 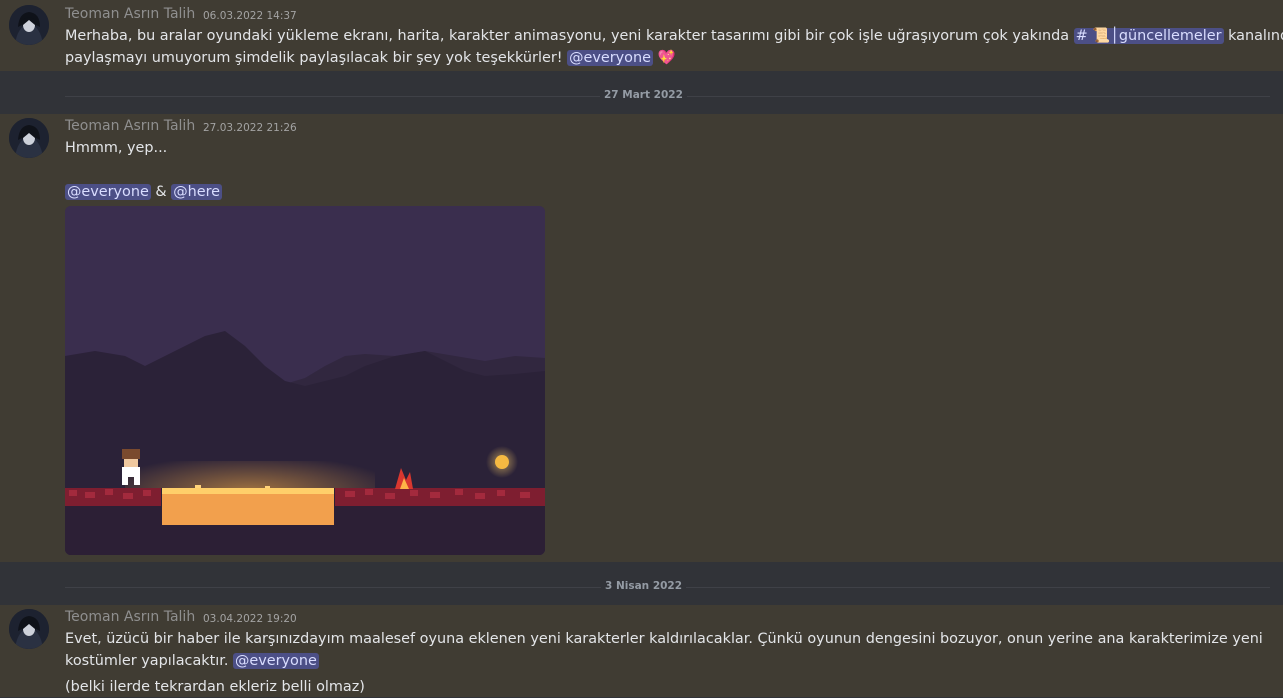 I want to click on channel-name: │güncellemeler, so click(x=1166, y=36).